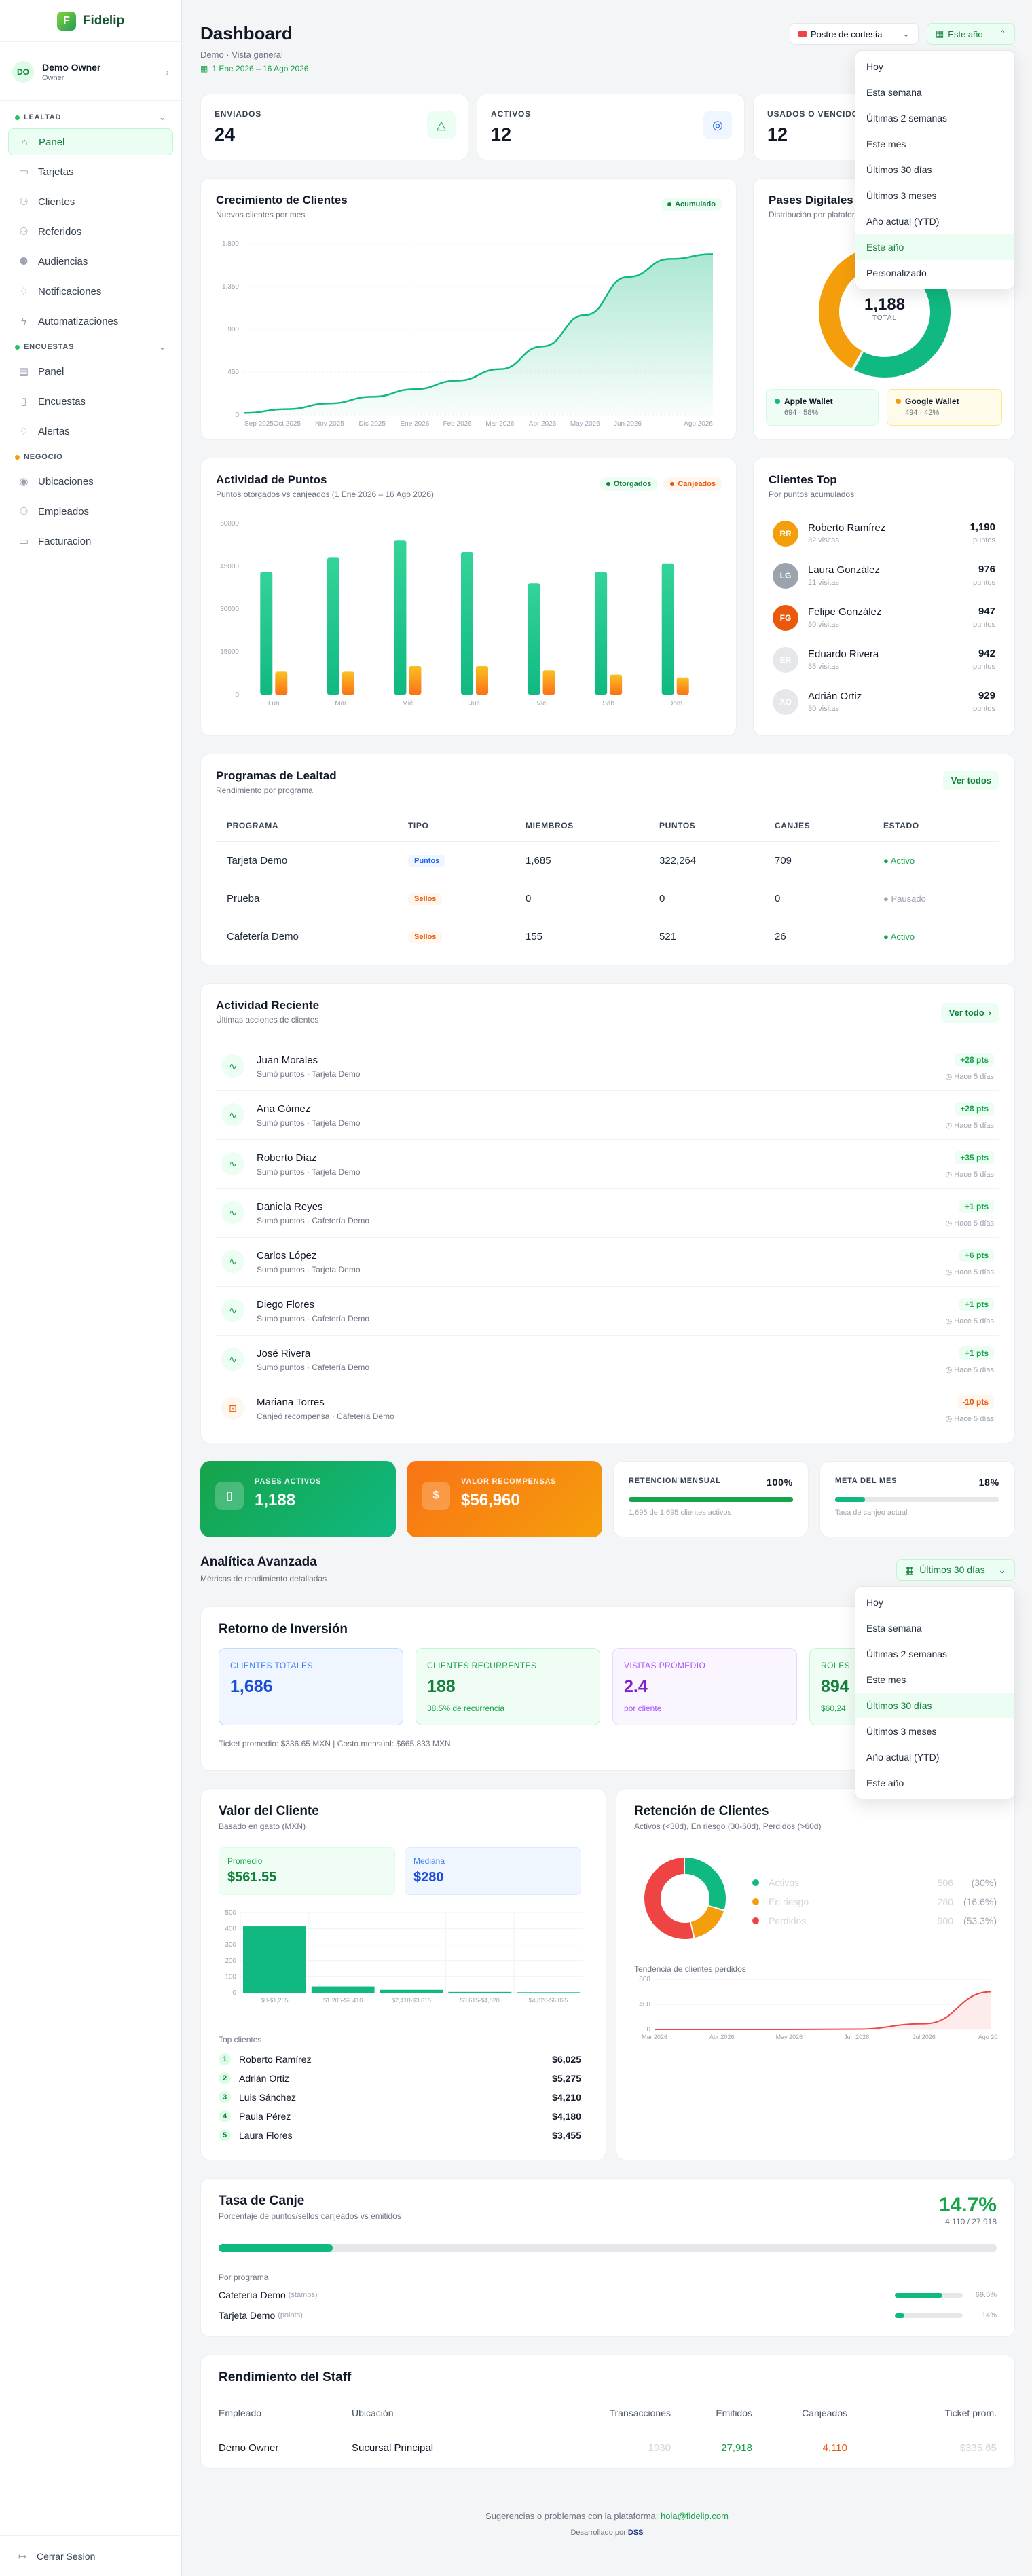 The height and width of the screenshot is (2576, 1032). Describe the element at coordinates (275, 2000) in the screenshot. I see `x-tick-label: $0-$1,205` at that location.